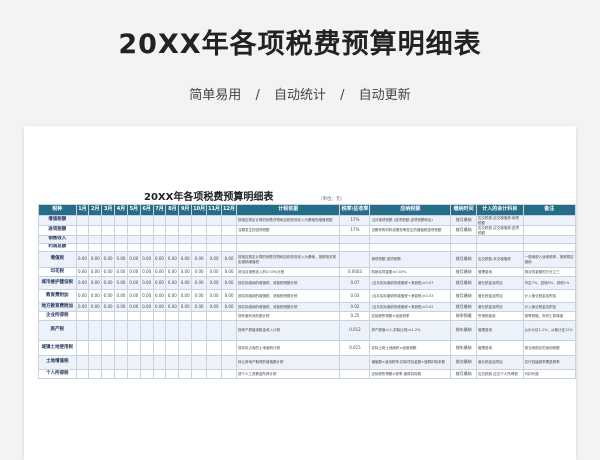  Describe the element at coordinates (209, 197) in the screenshot. I see `sheet-title: 20XX年各项税费预算明细表` at that location.